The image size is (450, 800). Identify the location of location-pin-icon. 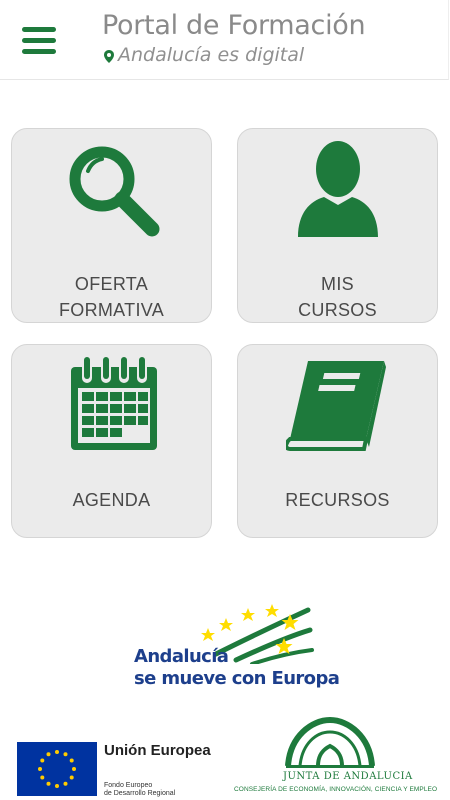
(109, 56).